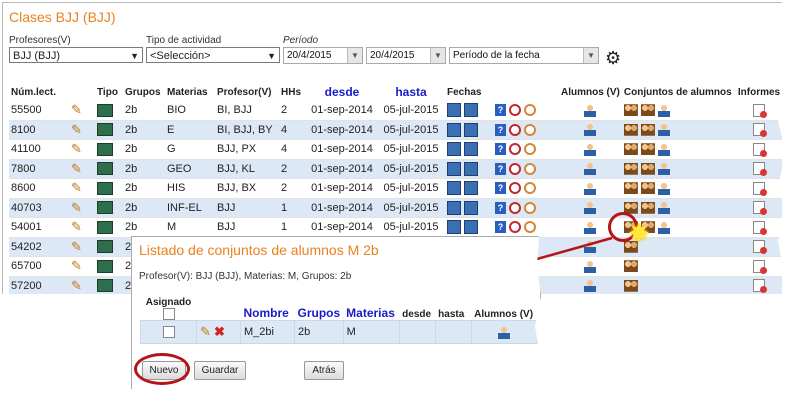 The width and height of the screenshot is (807, 406). What do you see at coordinates (524, 55) in the screenshot?
I see `period-type-select: Período de la fecha ▼` at bounding box center [524, 55].